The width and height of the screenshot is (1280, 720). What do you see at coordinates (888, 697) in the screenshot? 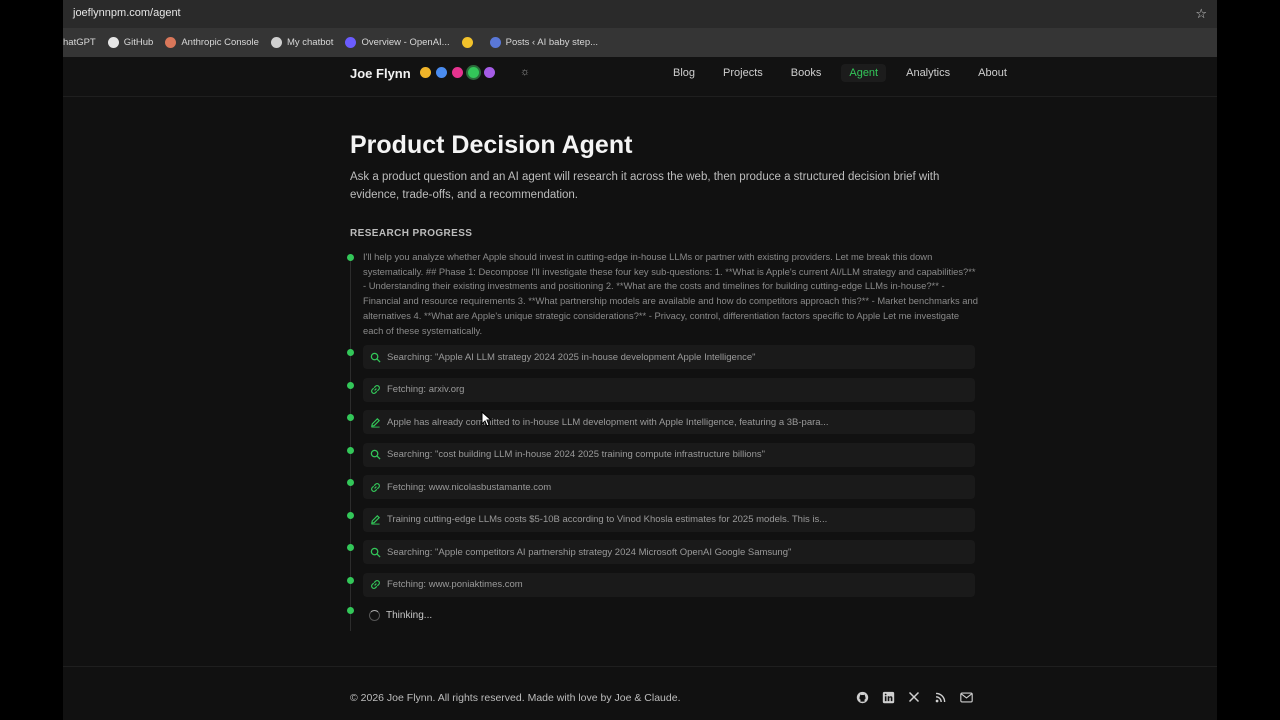
I see `linkedin-icon` at bounding box center [888, 697].